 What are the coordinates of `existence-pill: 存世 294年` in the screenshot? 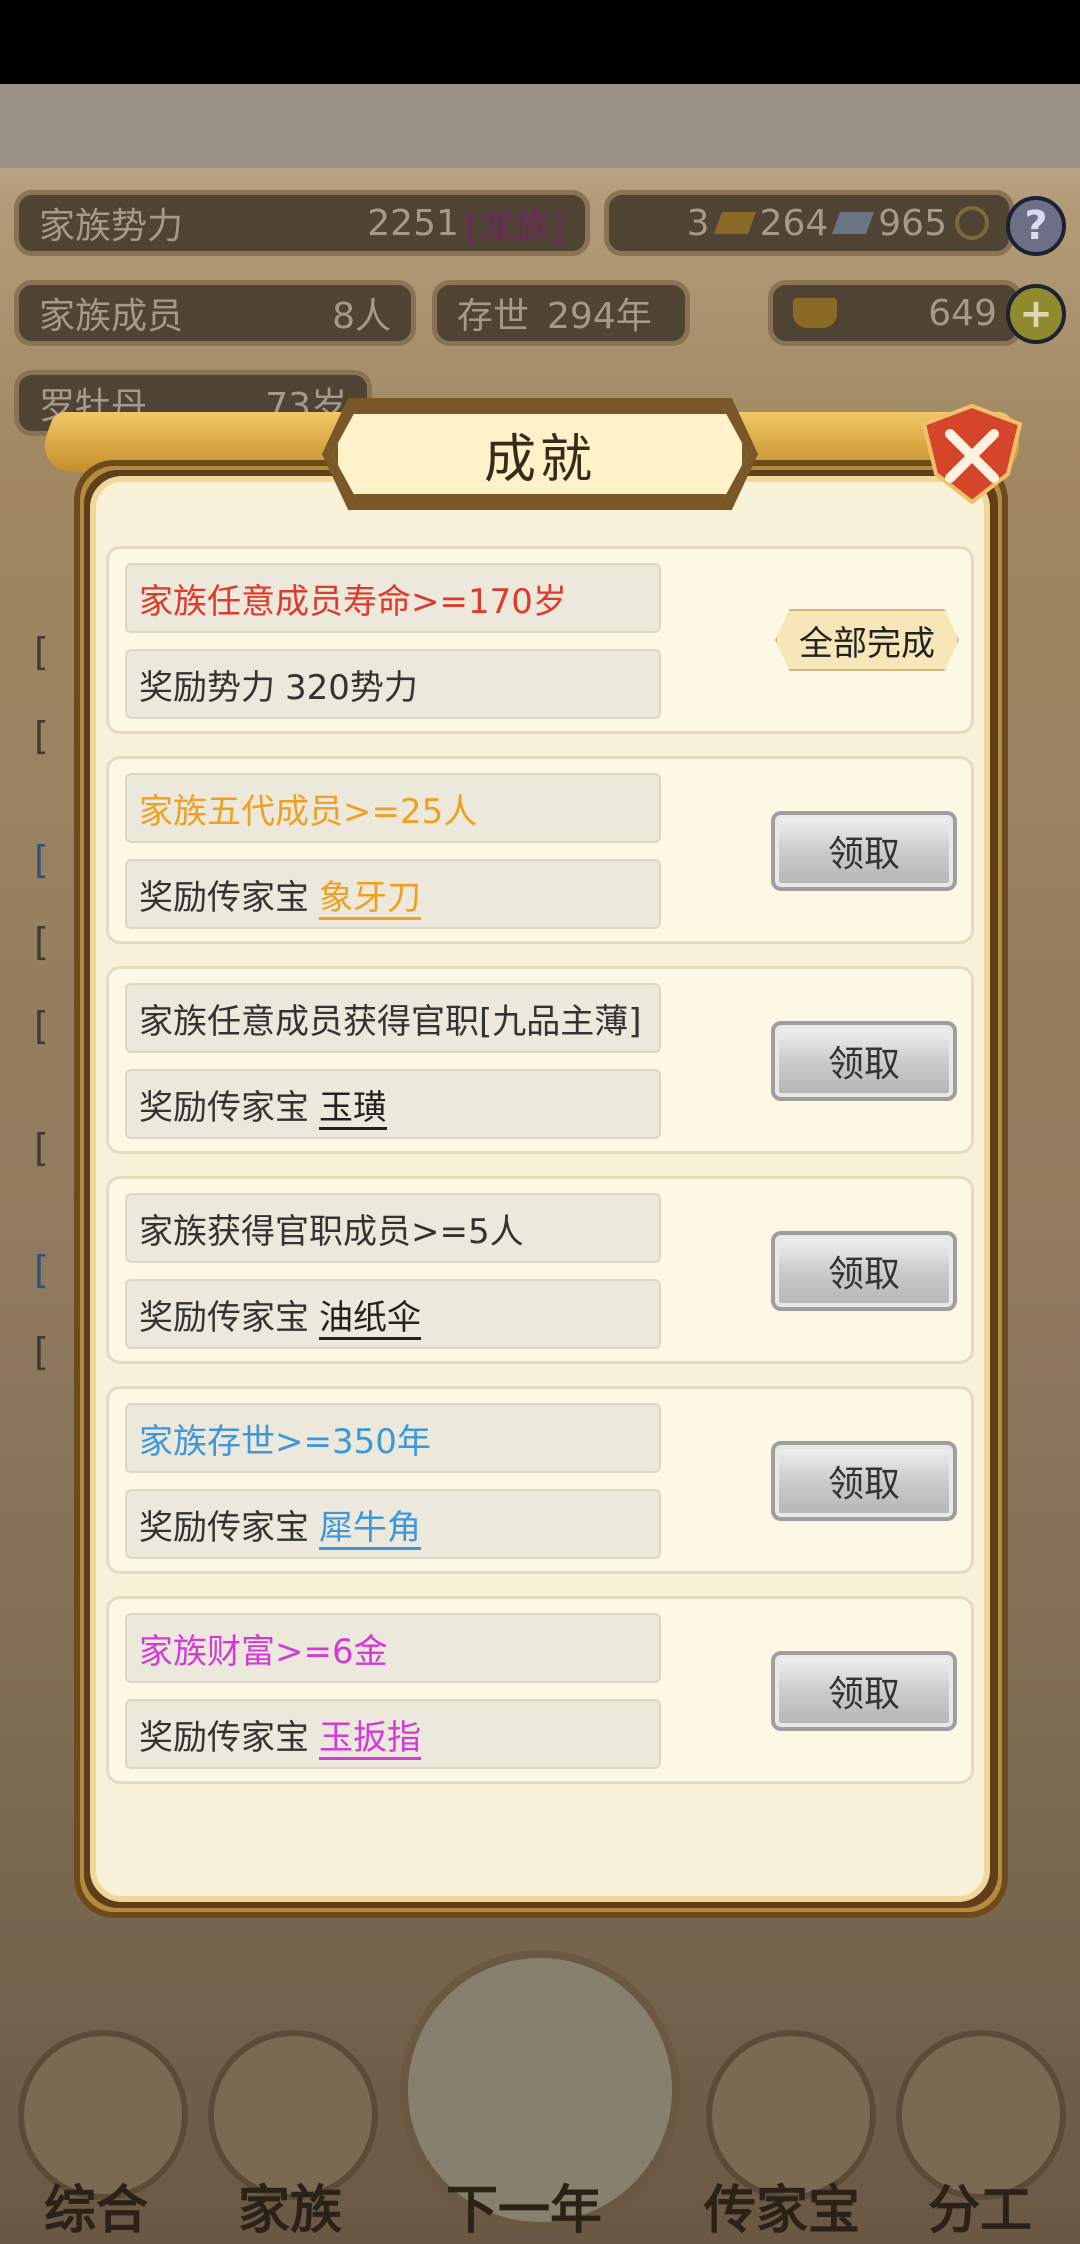 It's located at (561, 313).